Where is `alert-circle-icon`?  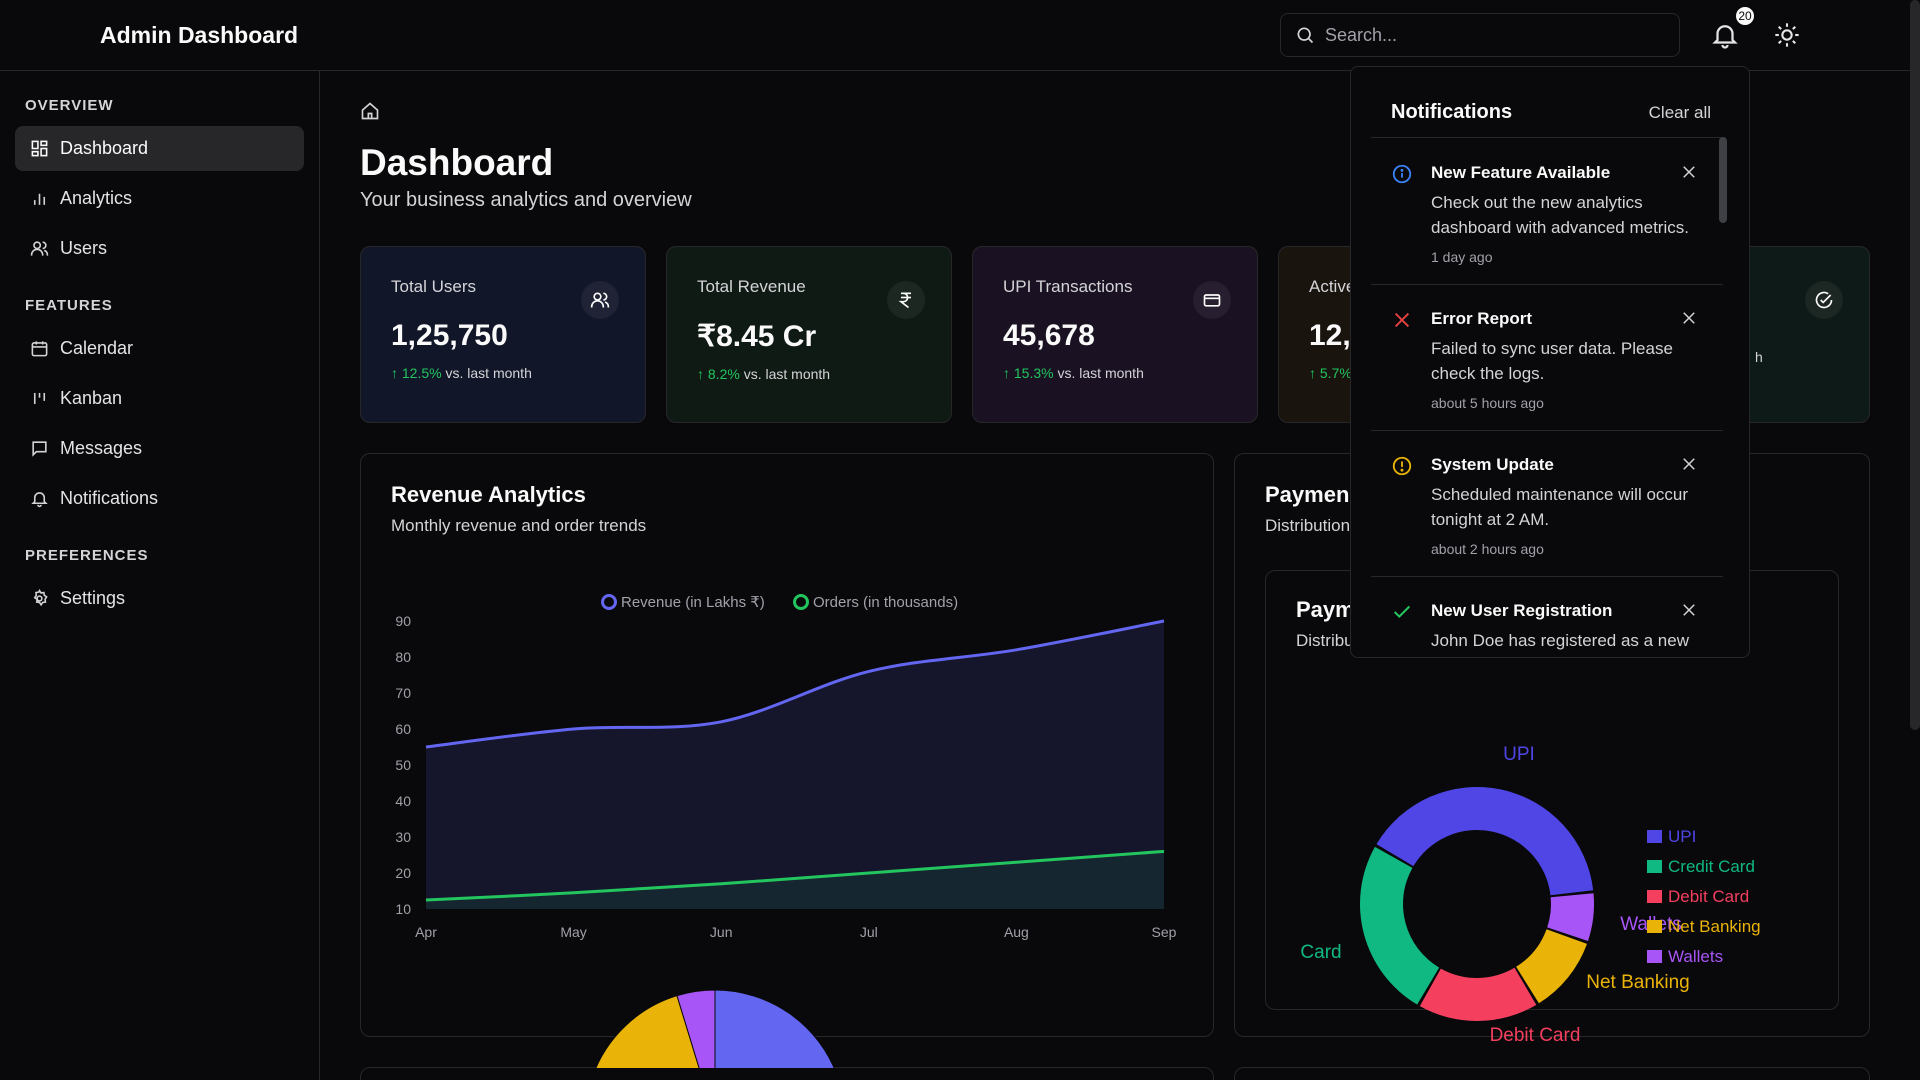 alert-circle-icon is located at coordinates (1402, 466).